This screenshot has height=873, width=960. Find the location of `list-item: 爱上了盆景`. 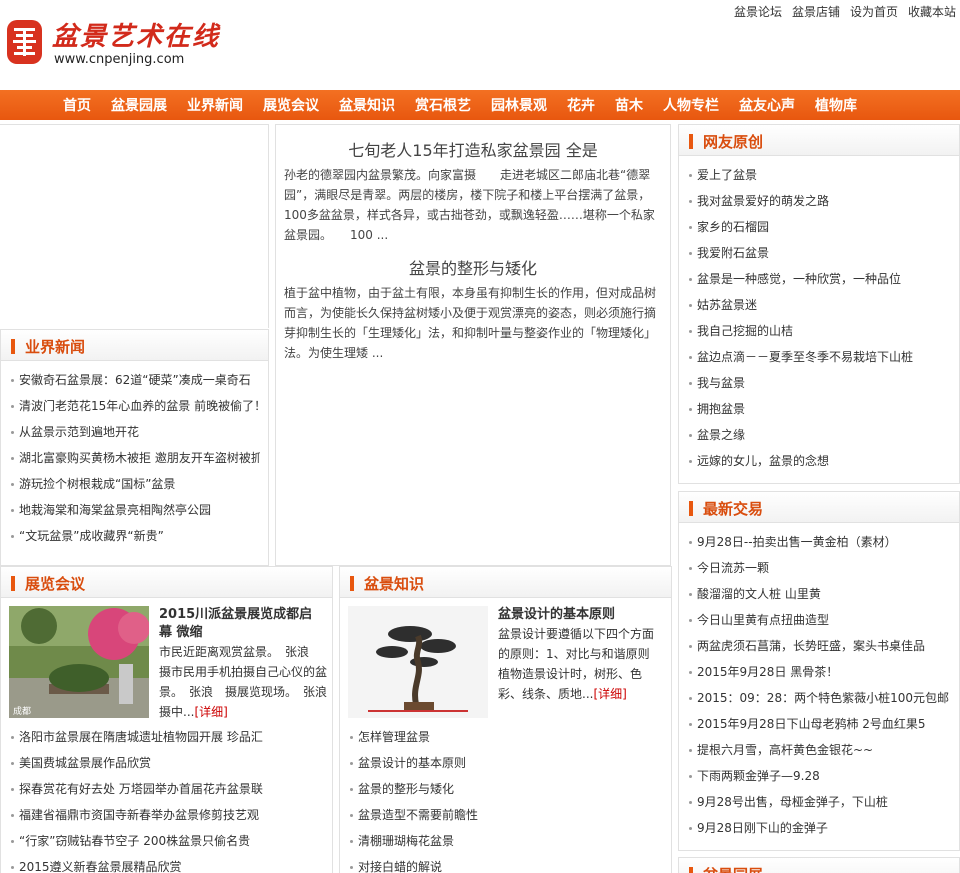

list-item: 爱上了盆景 is located at coordinates (820, 175).